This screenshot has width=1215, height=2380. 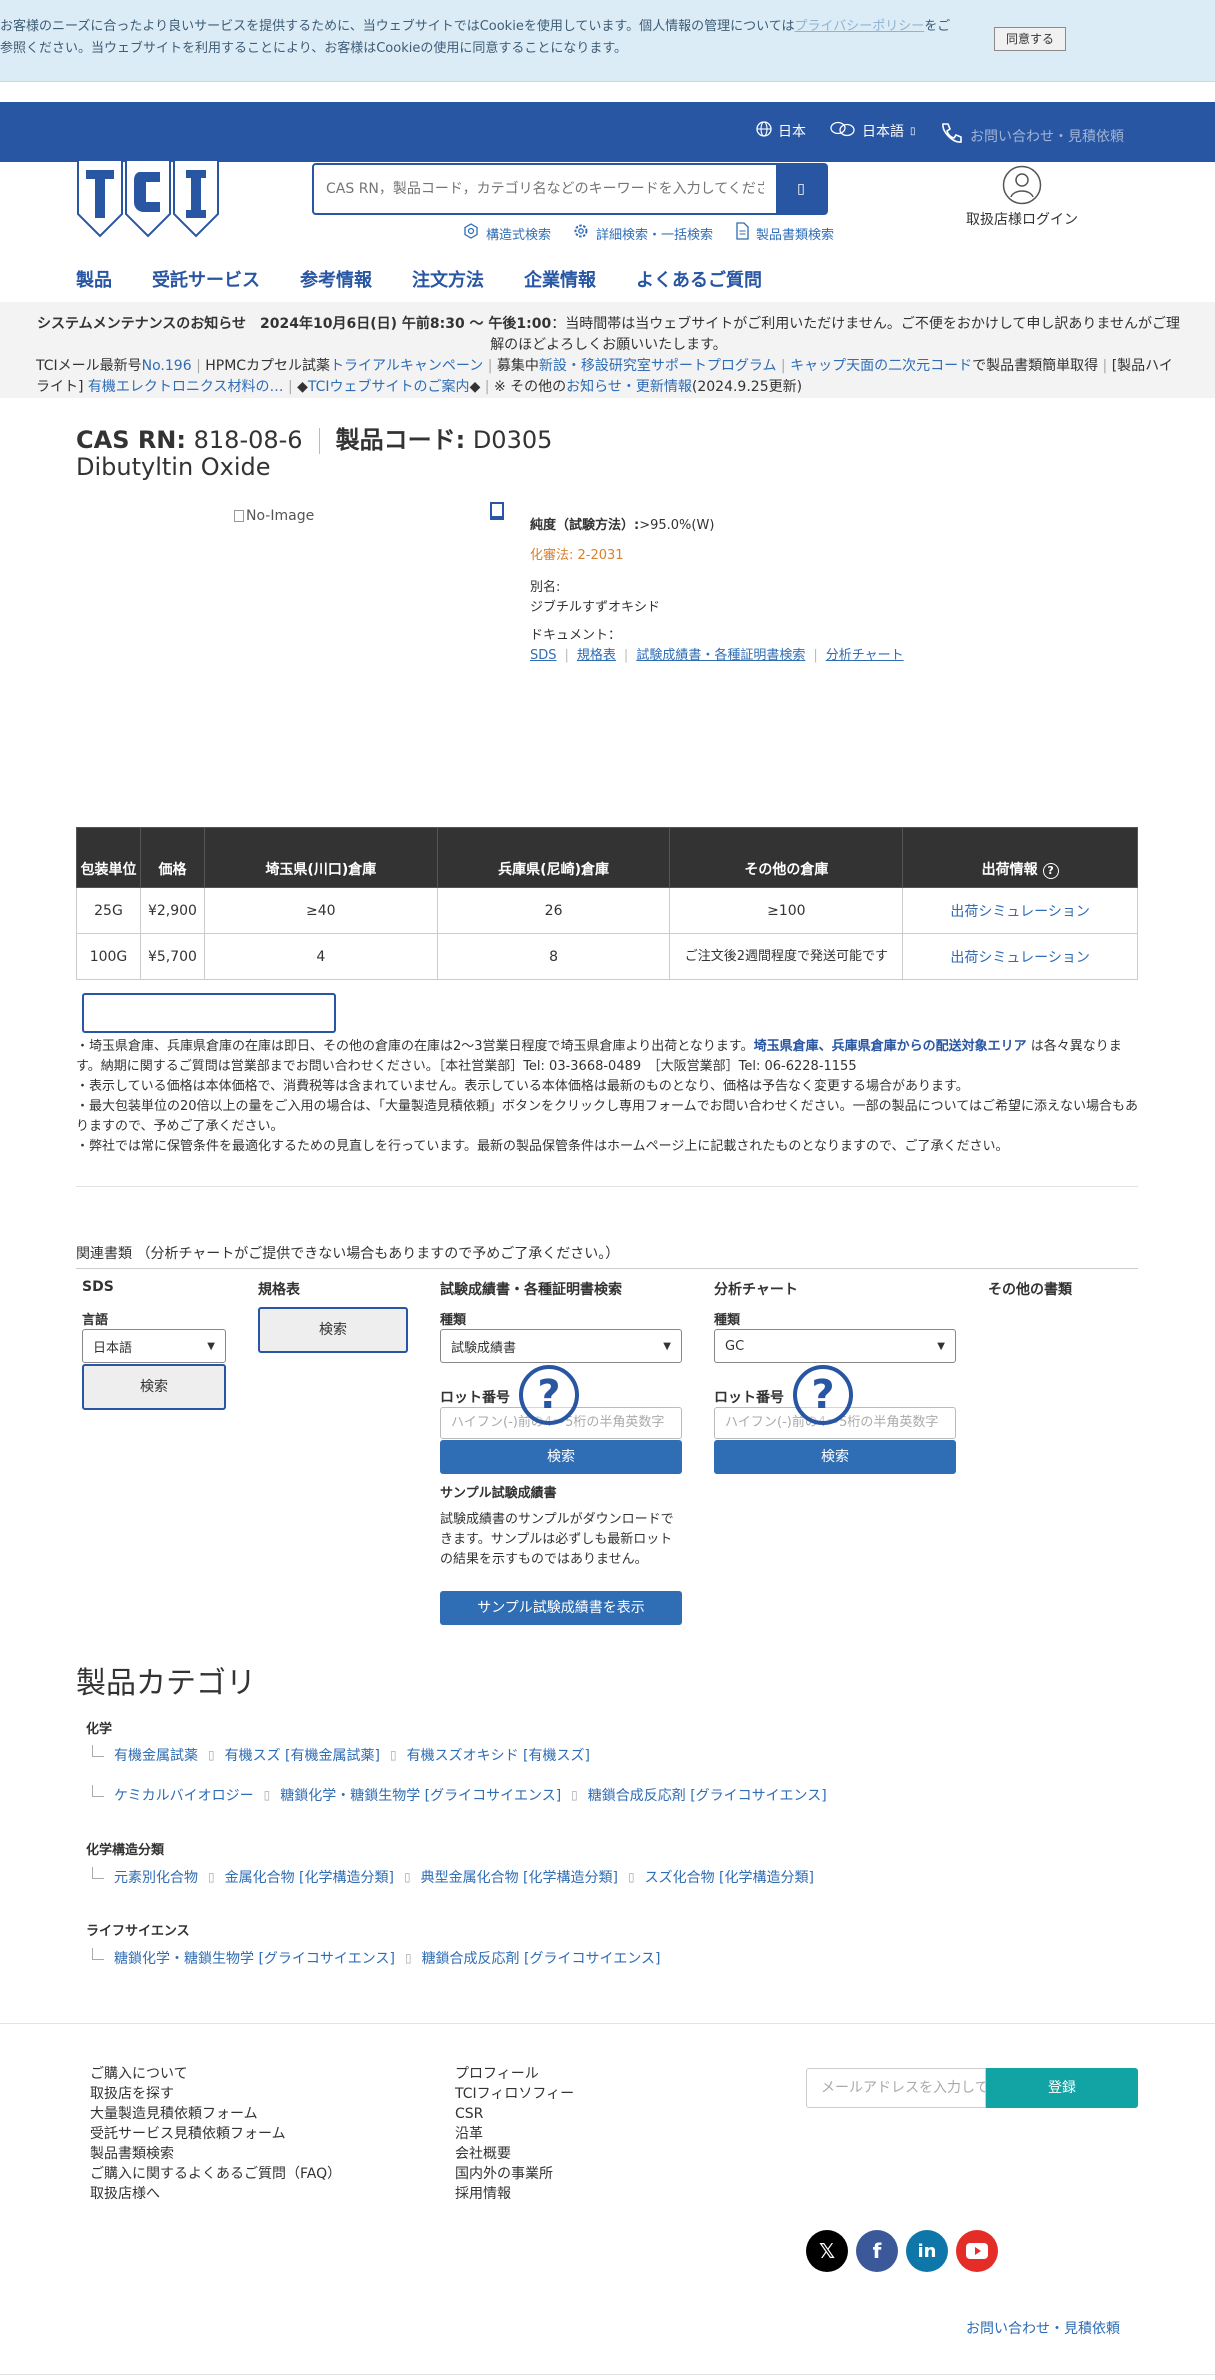 What do you see at coordinates (881, 366) in the screenshot?
I see `qr-code-link: キャップ天面の二次元コード` at bounding box center [881, 366].